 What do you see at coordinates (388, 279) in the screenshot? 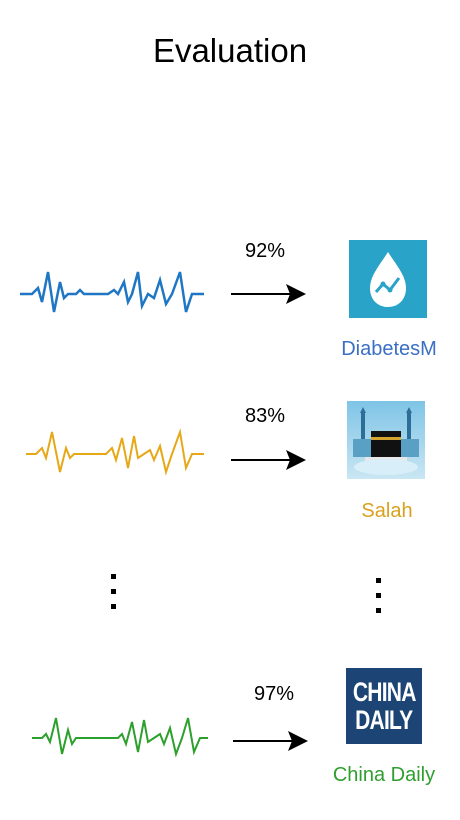
I see `diabetes-drop-icon` at bounding box center [388, 279].